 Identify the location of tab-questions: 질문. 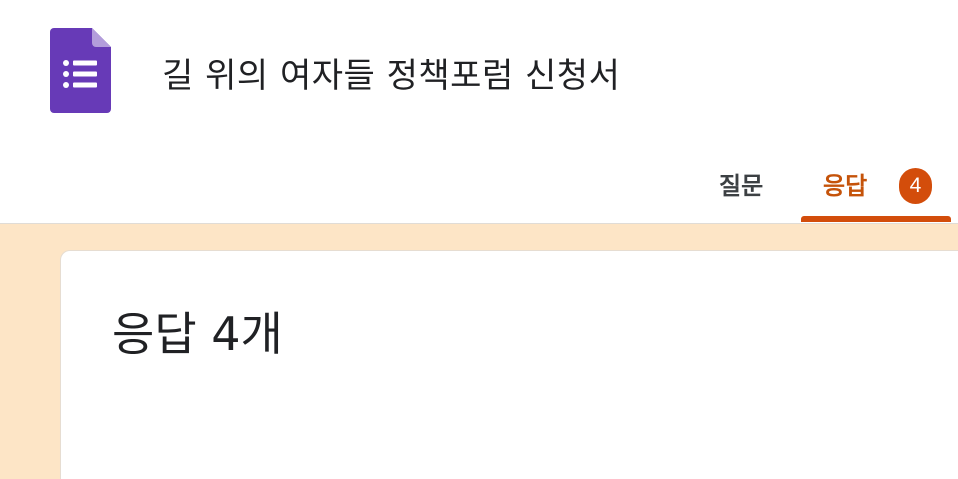
(741, 183).